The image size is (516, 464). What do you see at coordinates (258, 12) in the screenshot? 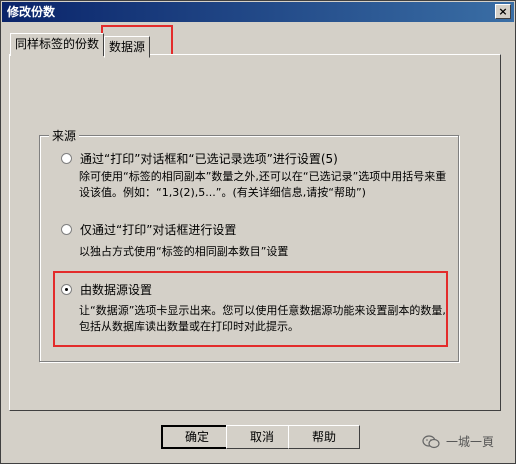
I see `title-bar: 修改份数 ×` at bounding box center [258, 12].